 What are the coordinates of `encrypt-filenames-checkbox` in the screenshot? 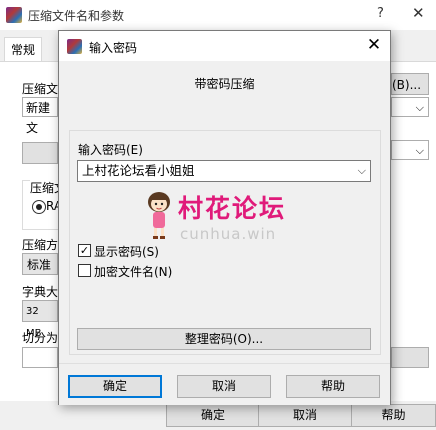 It's located at (84, 270).